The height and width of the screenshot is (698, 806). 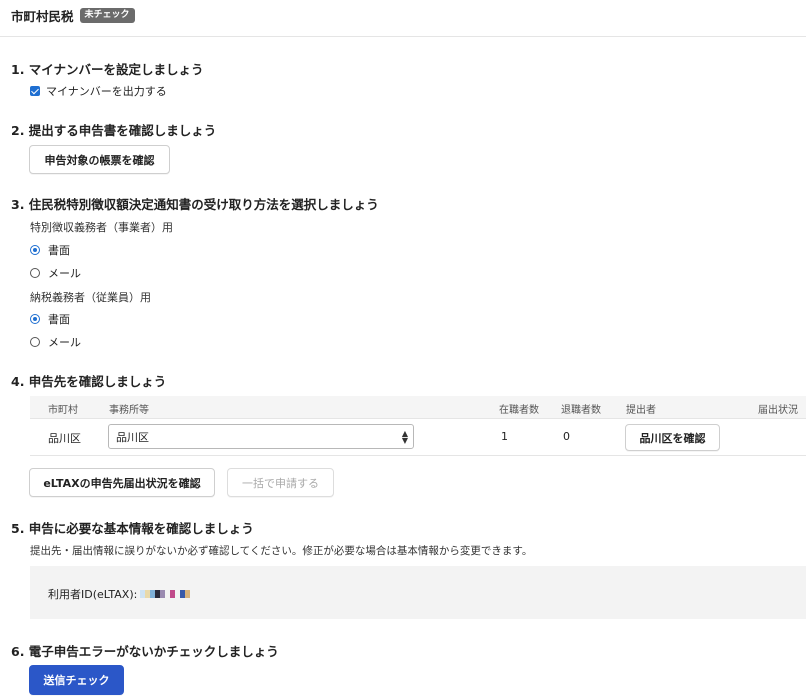 What do you see at coordinates (101, 227) in the screenshot?
I see `employer-notice-label: 特別徴収義務者（事業者）用` at bounding box center [101, 227].